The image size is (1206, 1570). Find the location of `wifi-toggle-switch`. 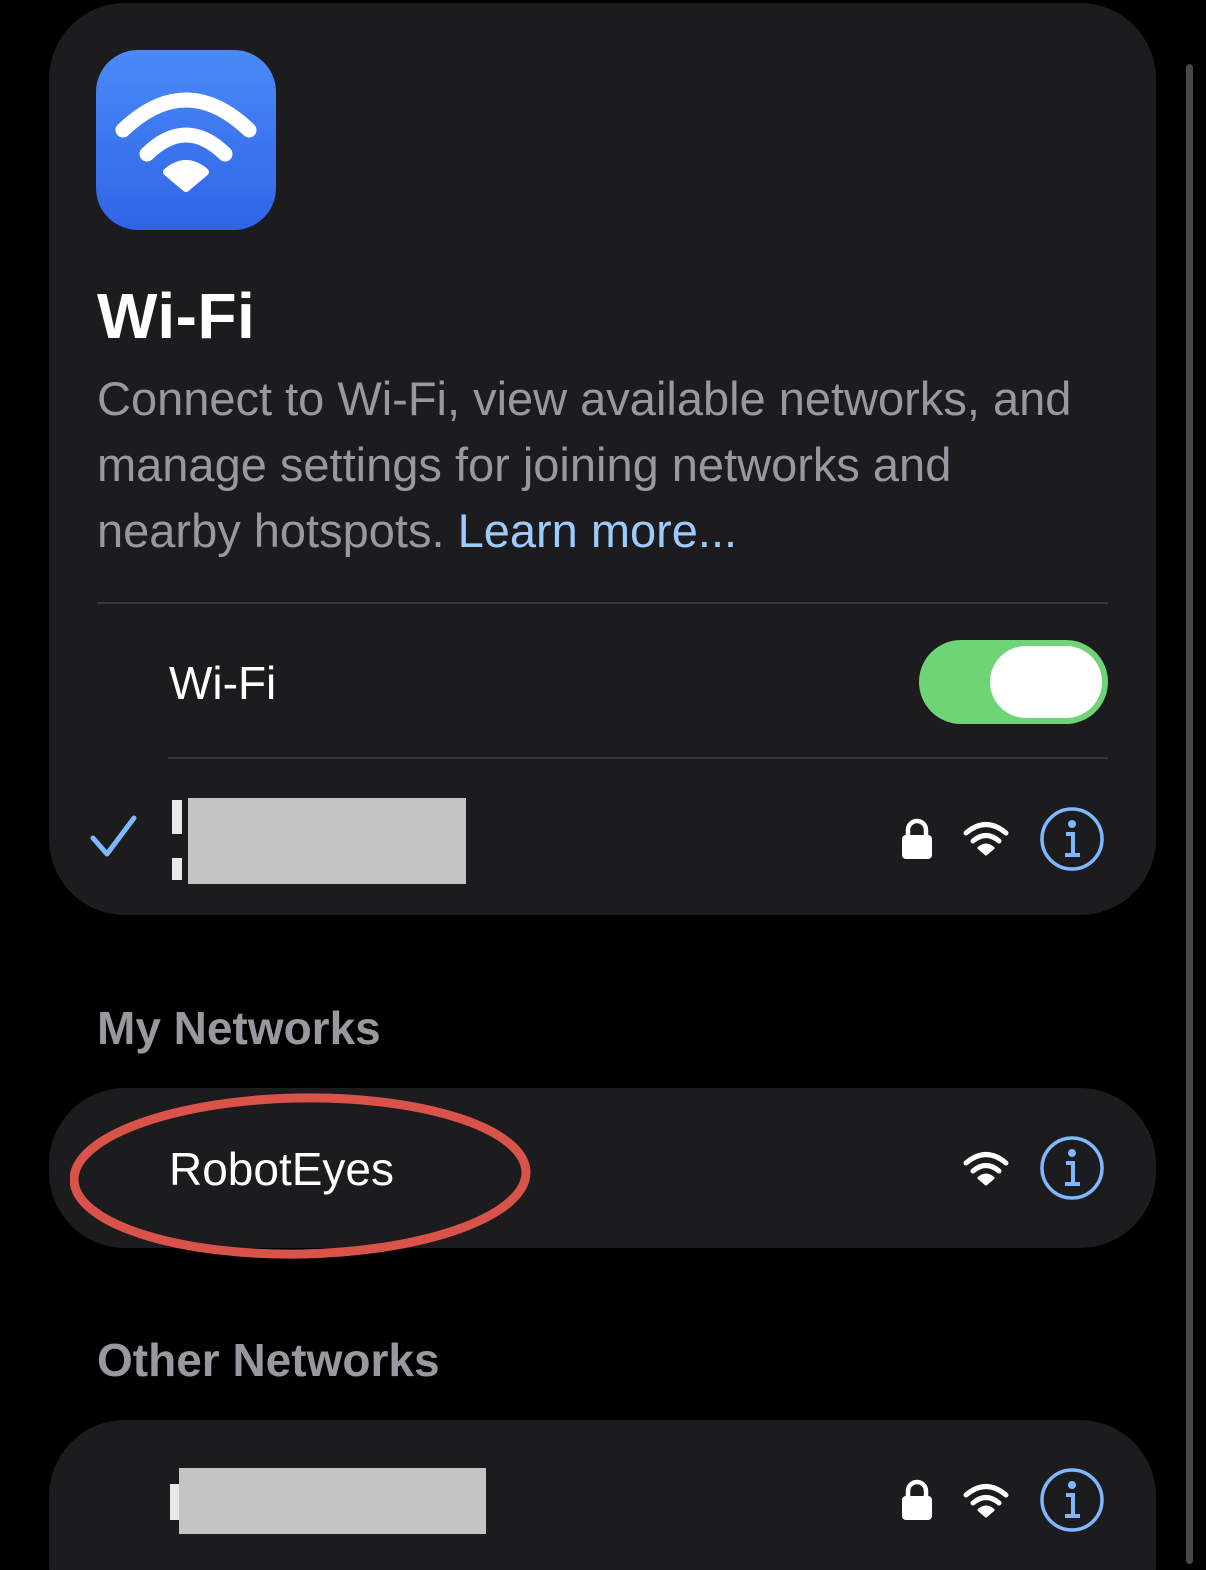

wifi-toggle-switch is located at coordinates (1013, 682).